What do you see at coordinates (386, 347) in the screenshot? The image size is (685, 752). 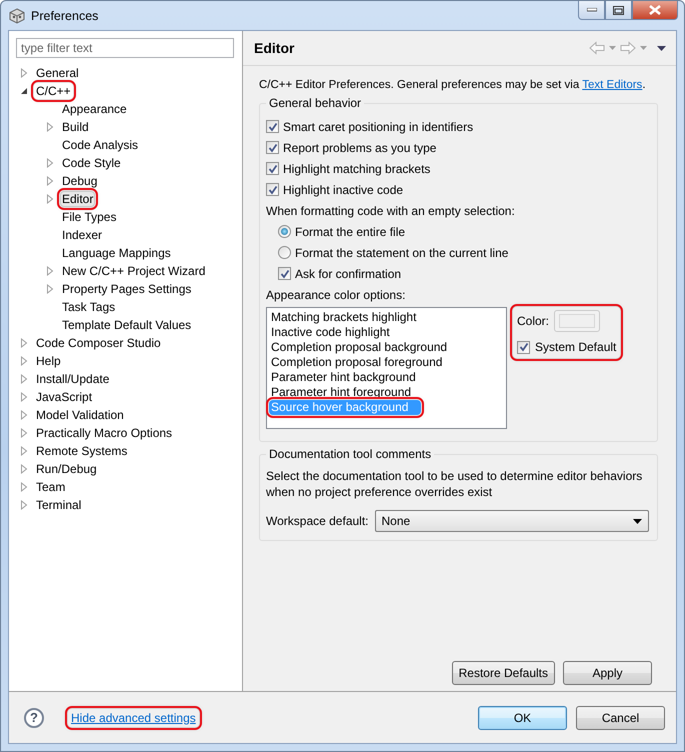 I see `list-item: Completion proposal background` at bounding box center [386, 347].